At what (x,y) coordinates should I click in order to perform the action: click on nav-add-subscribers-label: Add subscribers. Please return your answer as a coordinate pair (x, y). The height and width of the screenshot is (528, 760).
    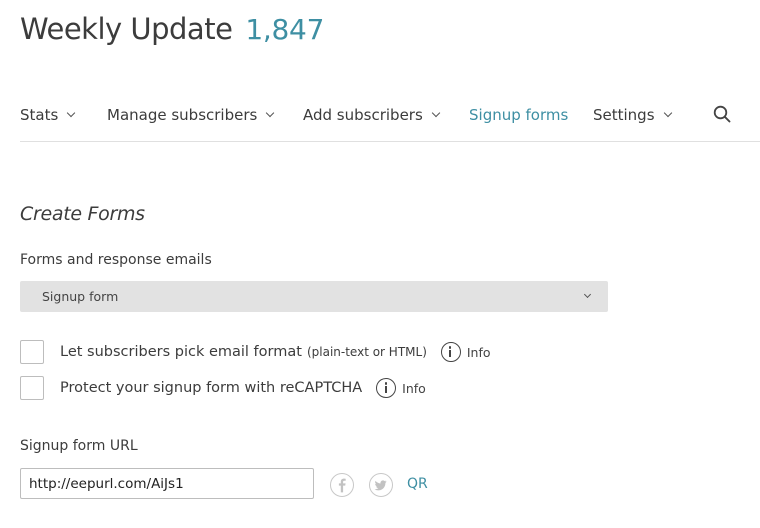
    Looking at the image, I should click on (363, 115).